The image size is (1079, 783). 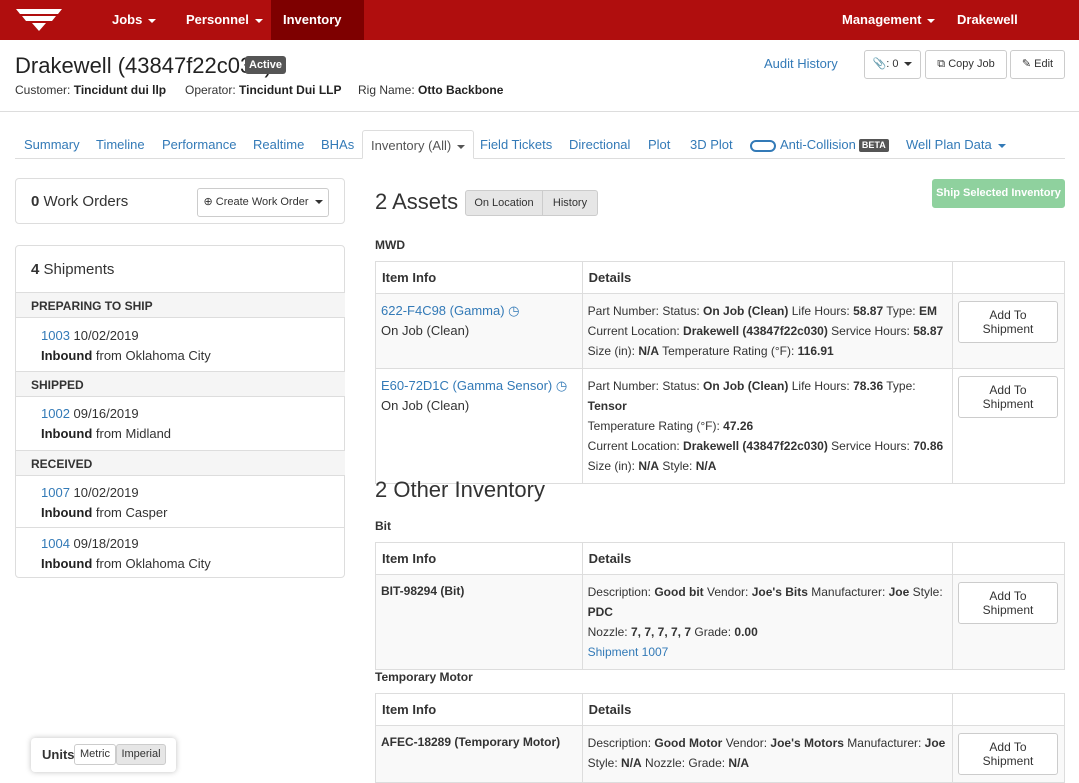 What do you see at coordinates (425, 330) in the screenshot?
I see `asset-state: On Job (Clean)` at bounding box center [425, 330].